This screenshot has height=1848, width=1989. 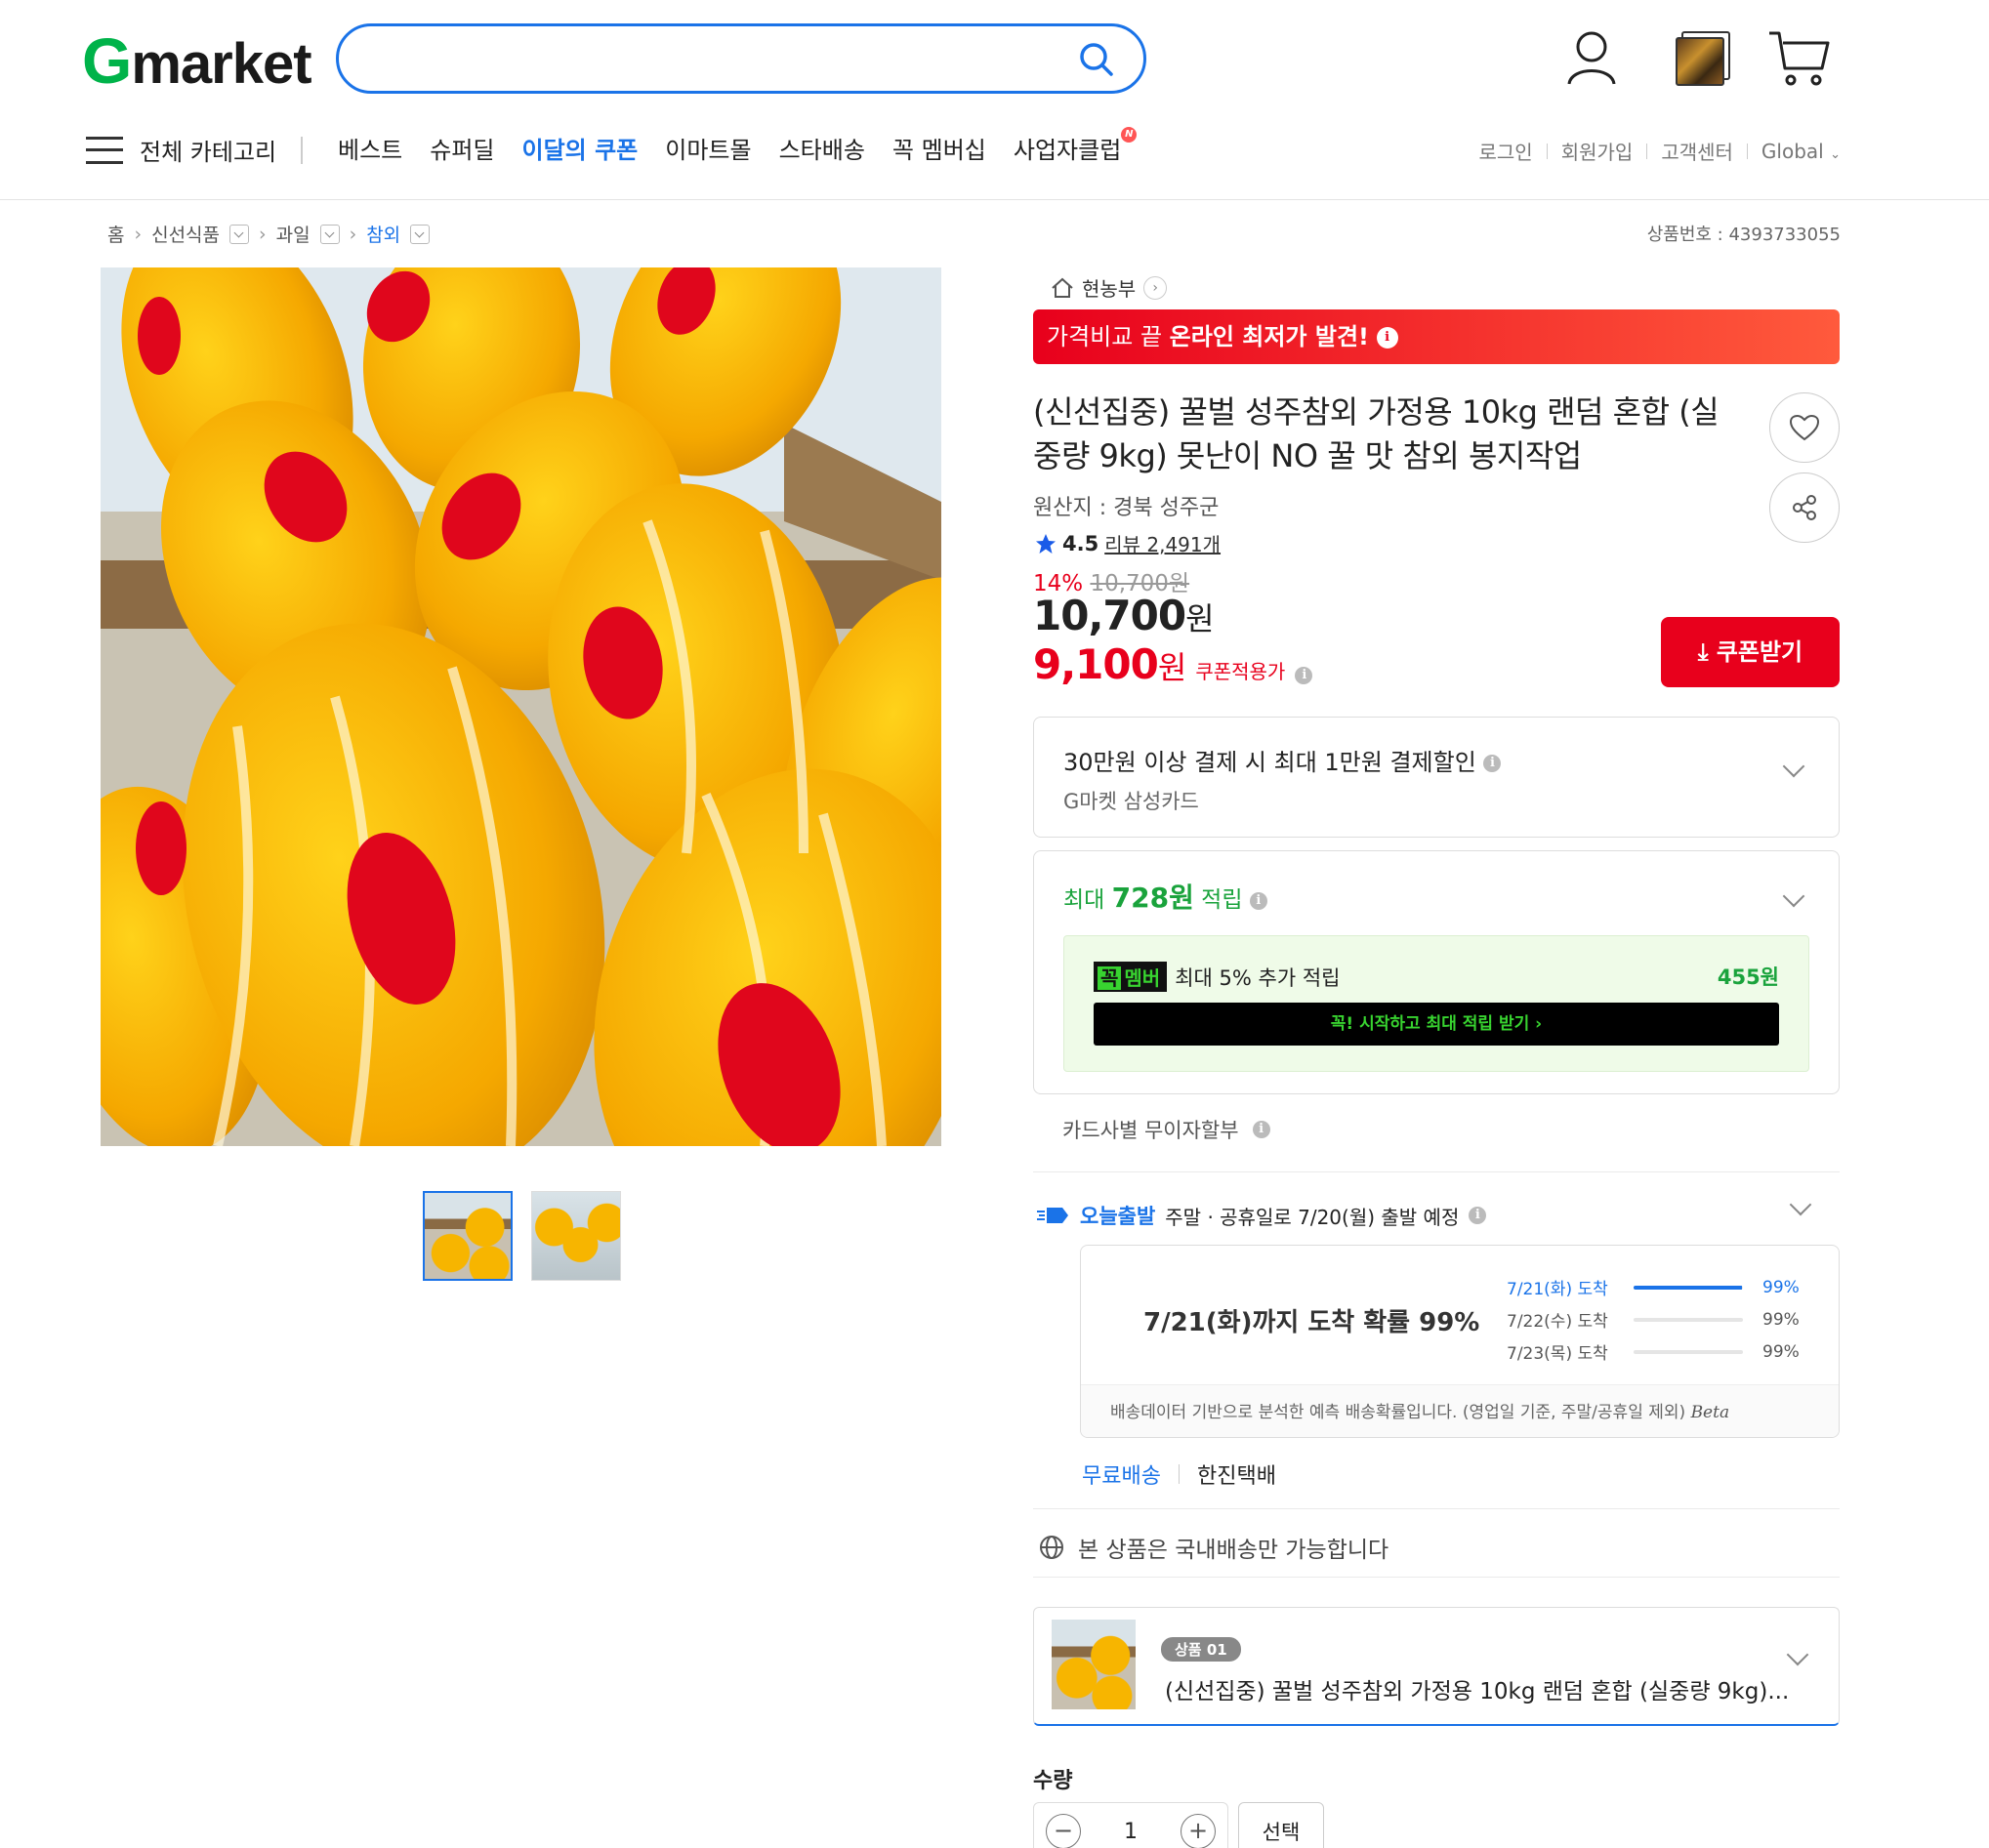 I want to click on delivery-row: 7/23(목) 도착 99%, so click(x=1653, y=1353).